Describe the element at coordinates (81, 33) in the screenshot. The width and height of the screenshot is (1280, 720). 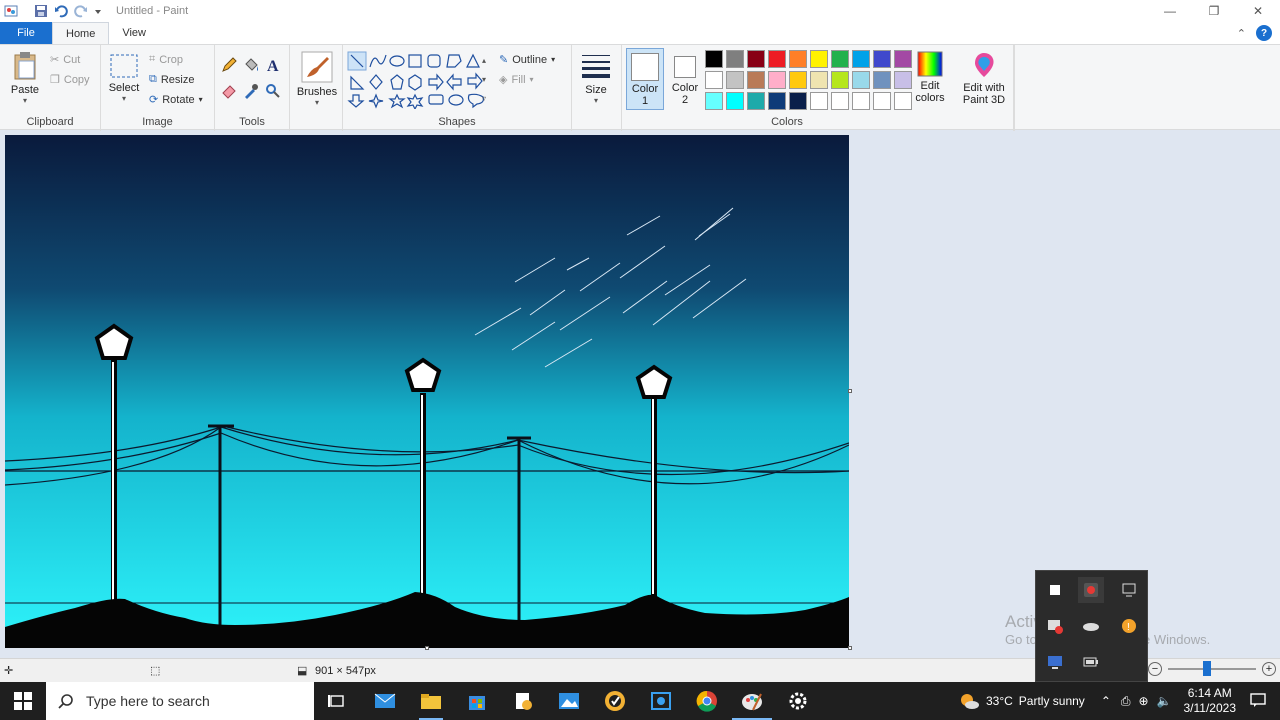
I see `tab-home: Home` at that location.